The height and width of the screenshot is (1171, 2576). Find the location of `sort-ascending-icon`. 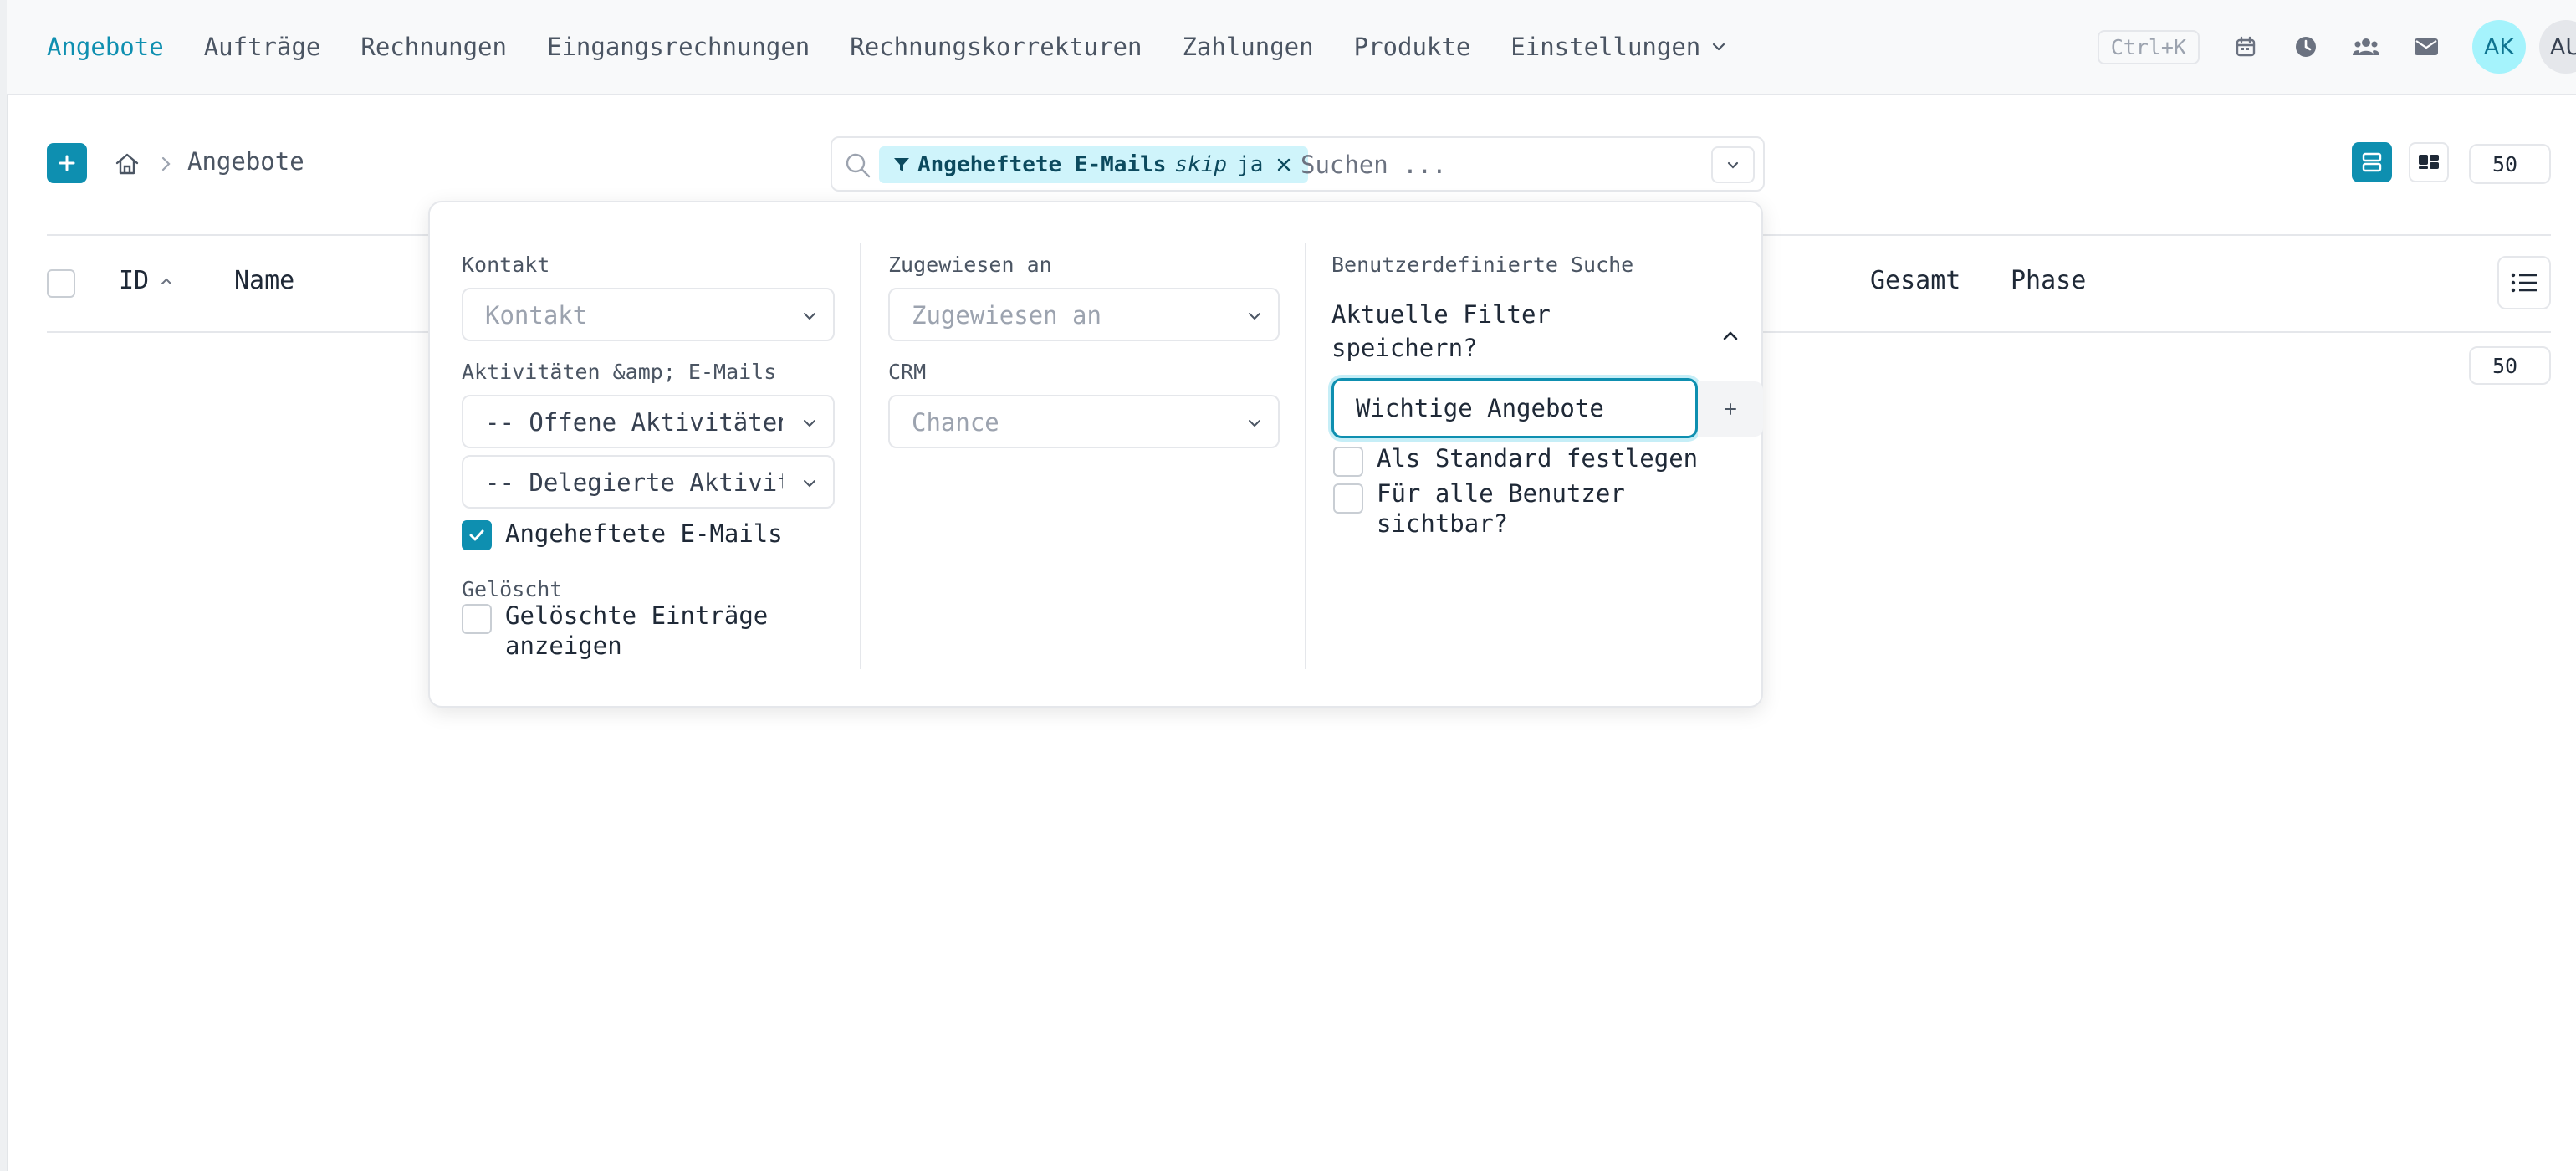

sort-ascending-icon is located at coordinates (166, 281).